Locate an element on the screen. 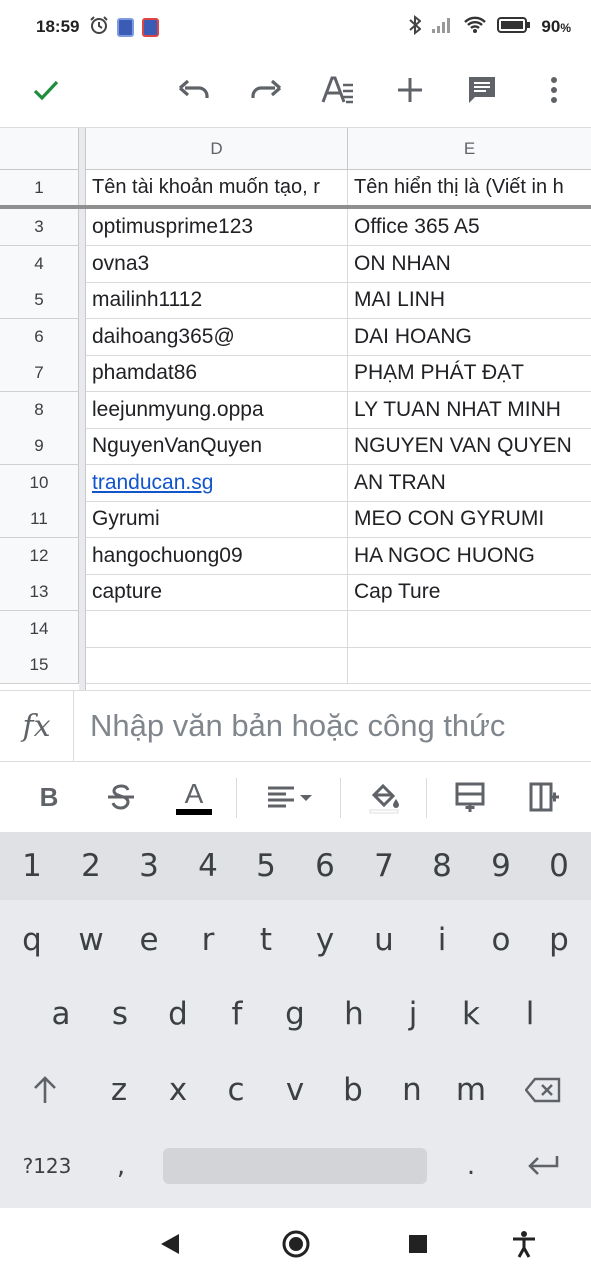 This screenshot has height=1280, width=591. key-b: b is located at coordinates (353, 1090).